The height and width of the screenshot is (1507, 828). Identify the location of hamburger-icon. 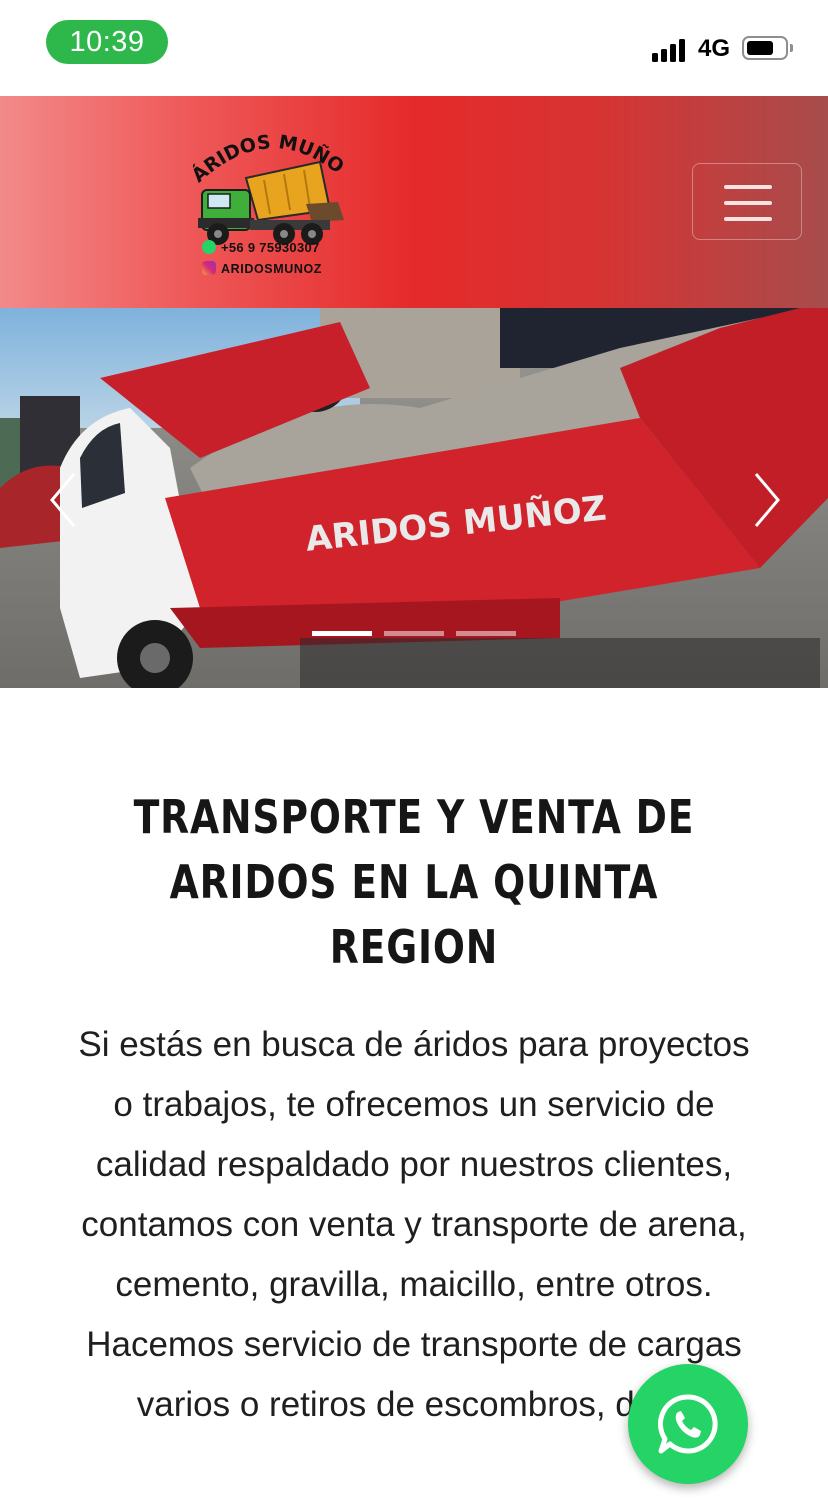
(748, 187).